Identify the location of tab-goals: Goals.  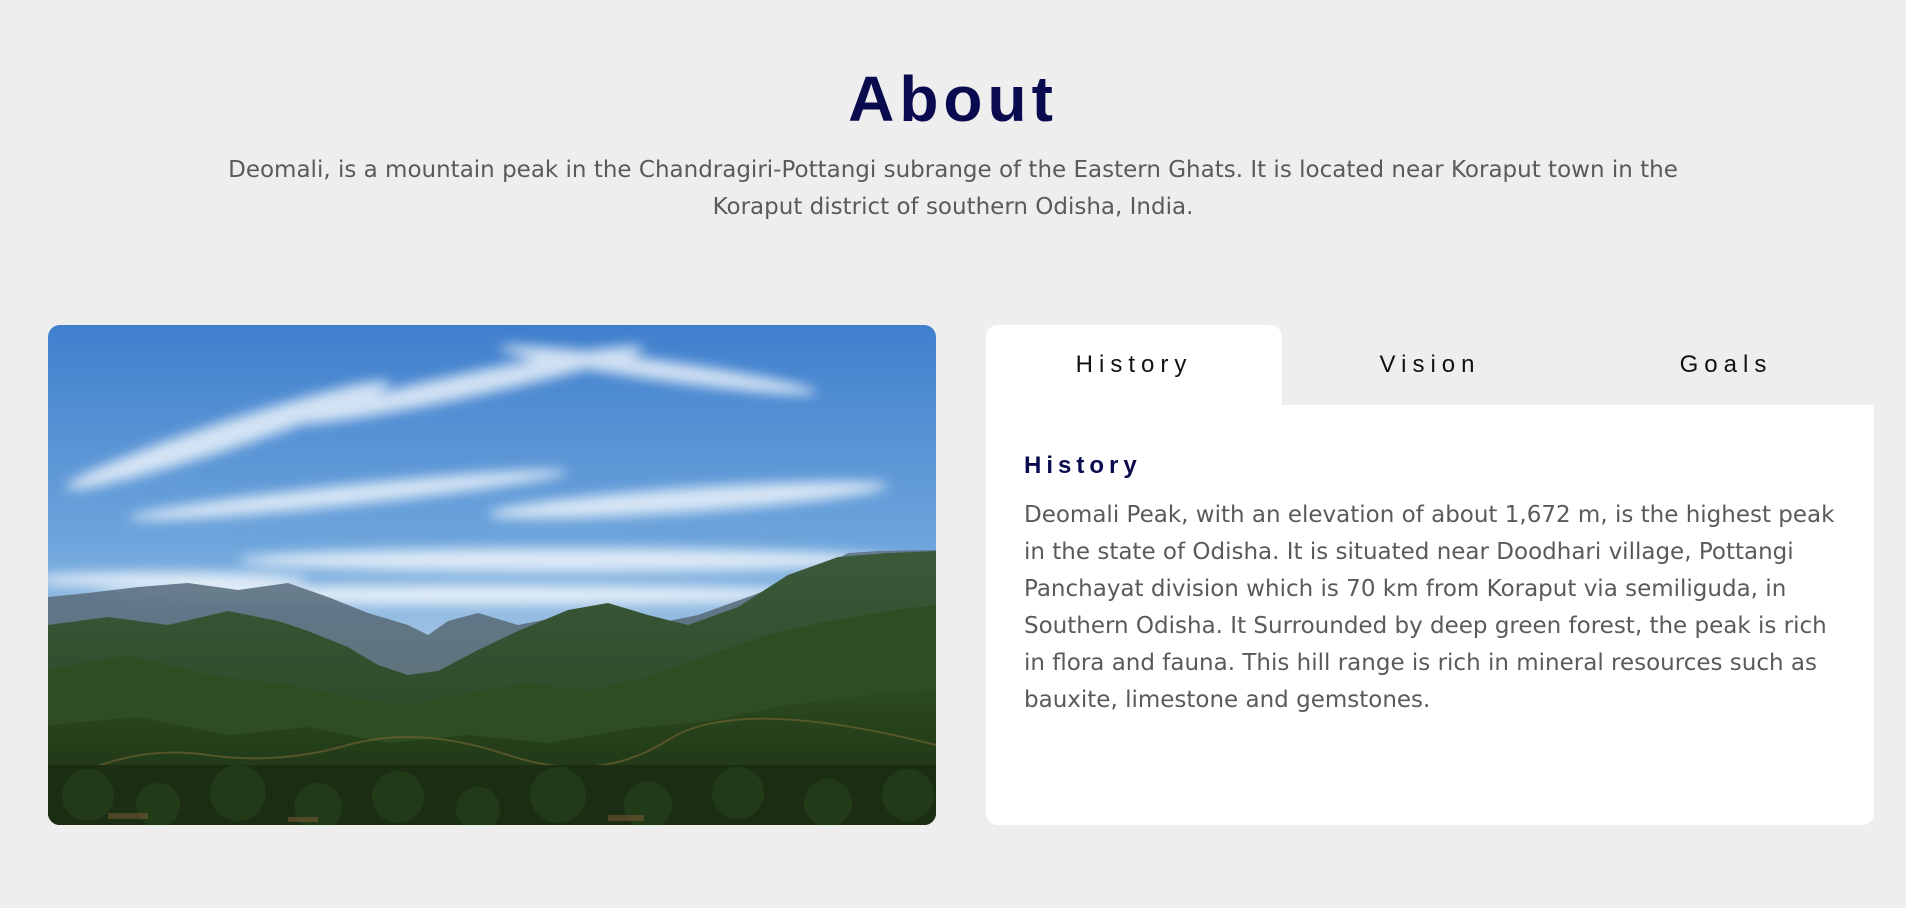
(1726, 365).